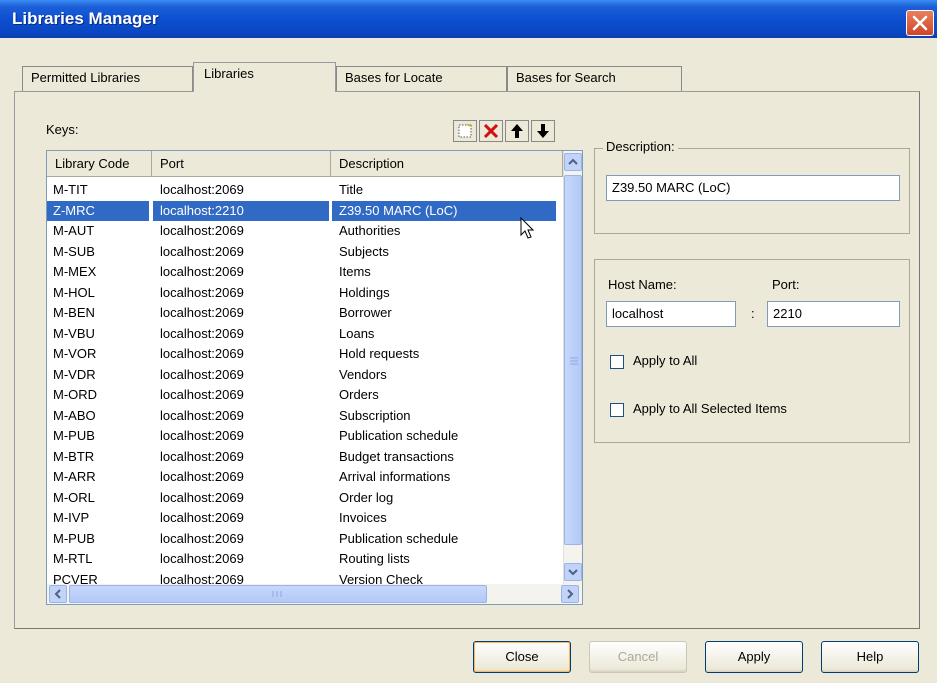  What do you see at coordinates (75, 271) in the screenshot?
I see `cell-code: M-MEX` at bounding box center [75, 271].